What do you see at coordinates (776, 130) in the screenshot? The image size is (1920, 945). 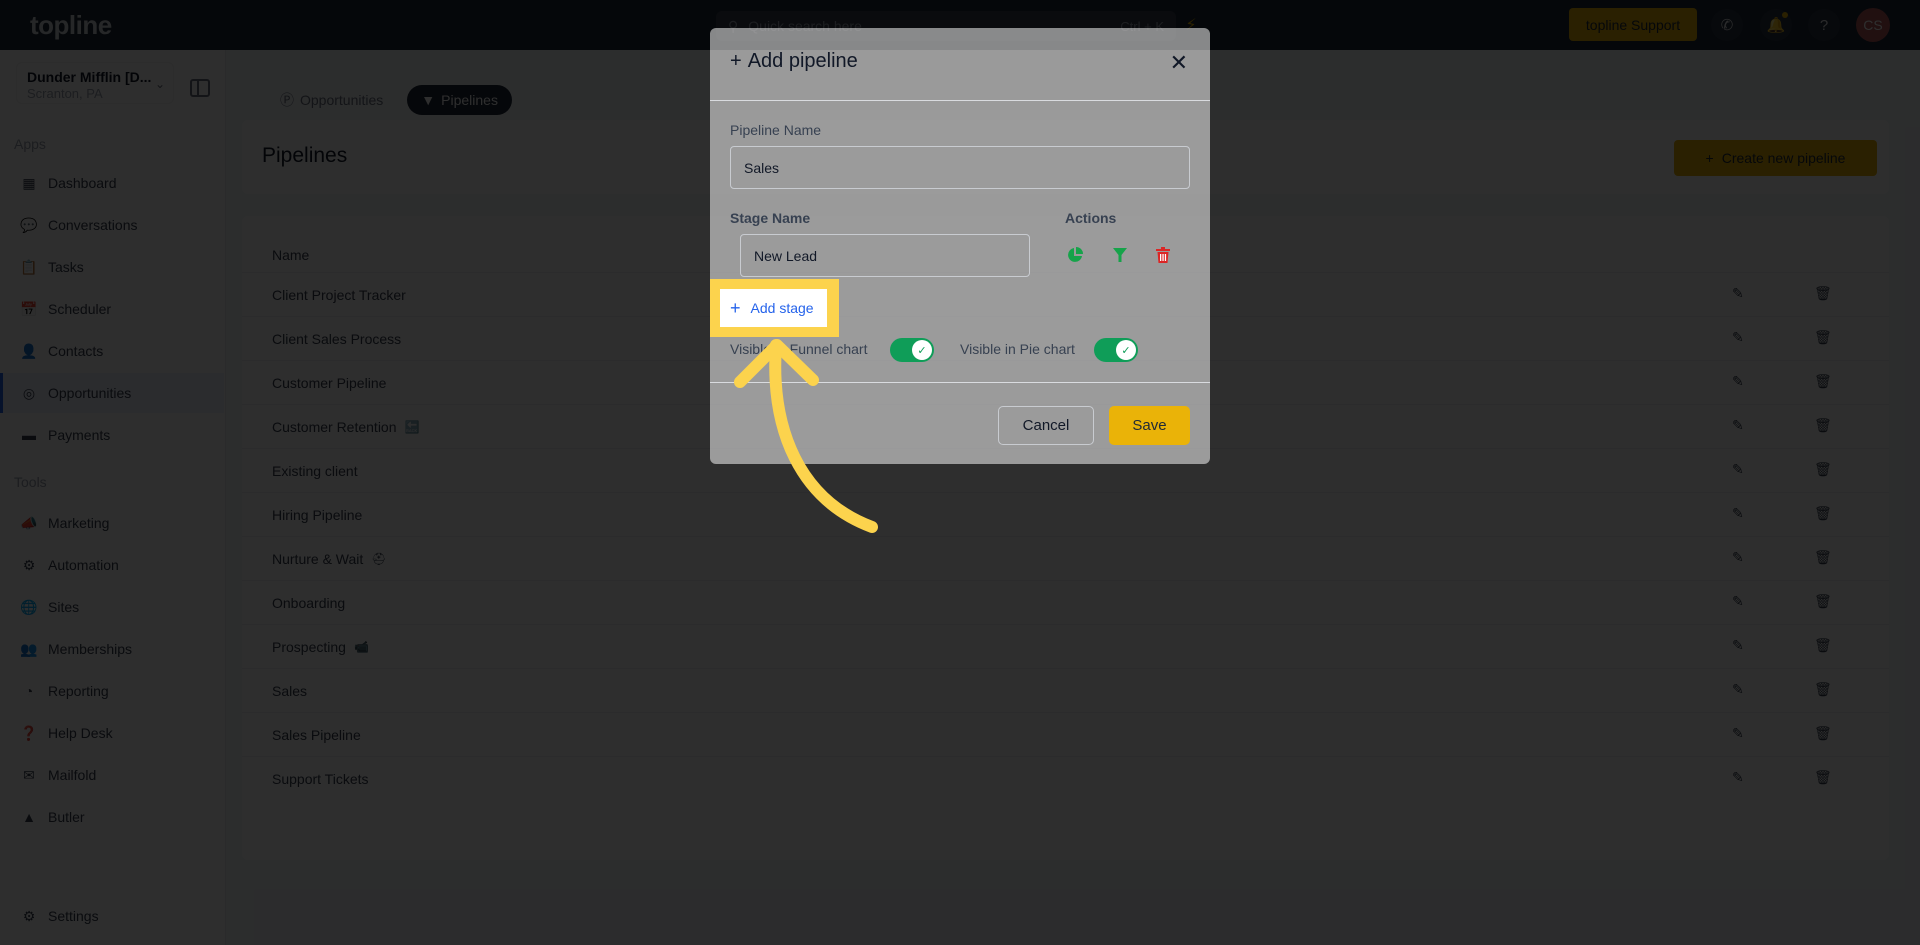 I see `pipeline-name-label: Pipeline Name` at bounding box center [776, 130].